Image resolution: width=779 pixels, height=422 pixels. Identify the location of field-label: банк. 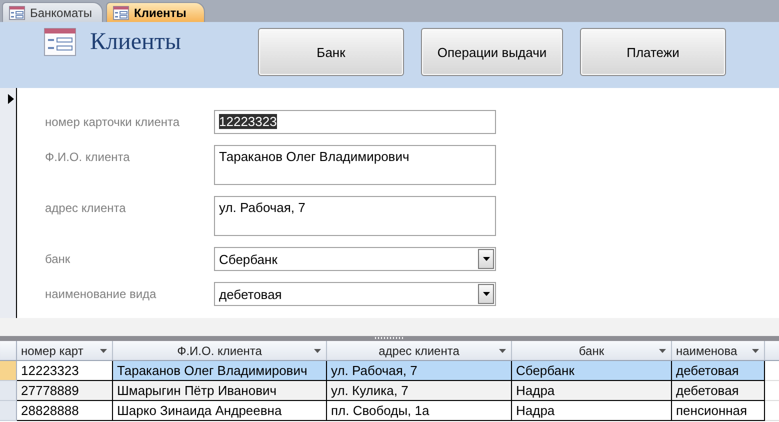
(58, 258).